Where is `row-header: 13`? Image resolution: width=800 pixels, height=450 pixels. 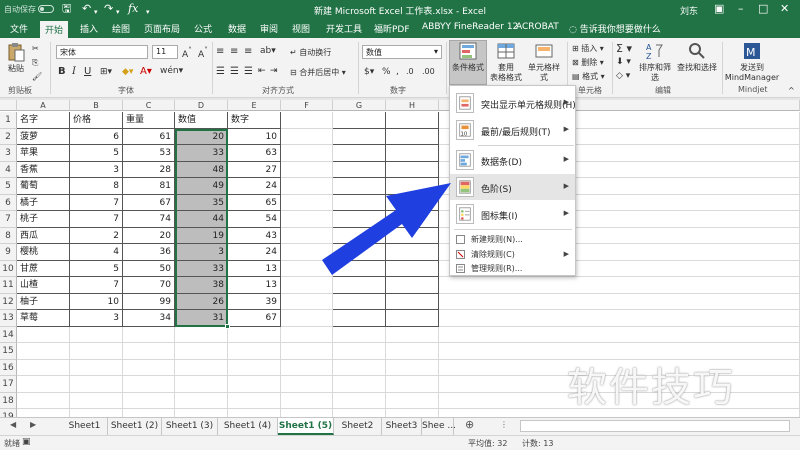
row-header: 13 is located at coordinates (8, 318).